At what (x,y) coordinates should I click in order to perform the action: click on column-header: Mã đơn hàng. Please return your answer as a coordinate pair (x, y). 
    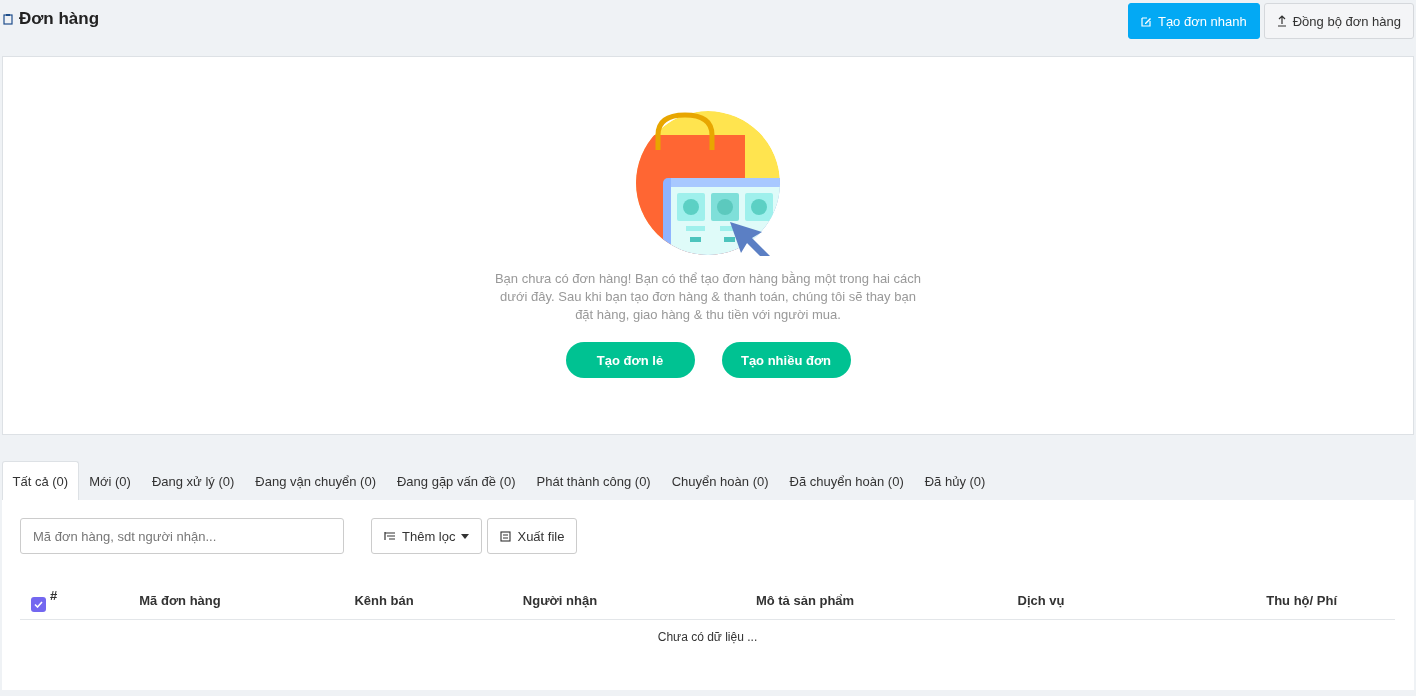
    Looking at the image, I should click on (180, 600).